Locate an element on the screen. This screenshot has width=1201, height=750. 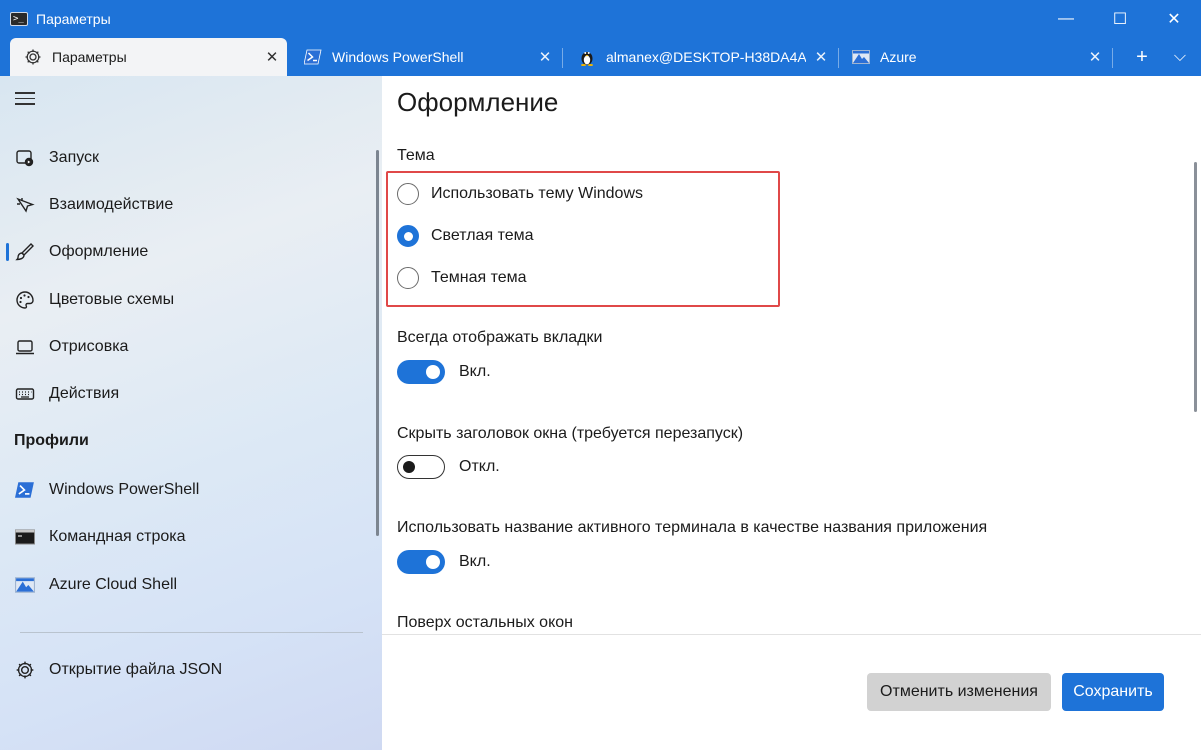
radio-label: Использовать тему Windows is located at coordinates (537, 193).